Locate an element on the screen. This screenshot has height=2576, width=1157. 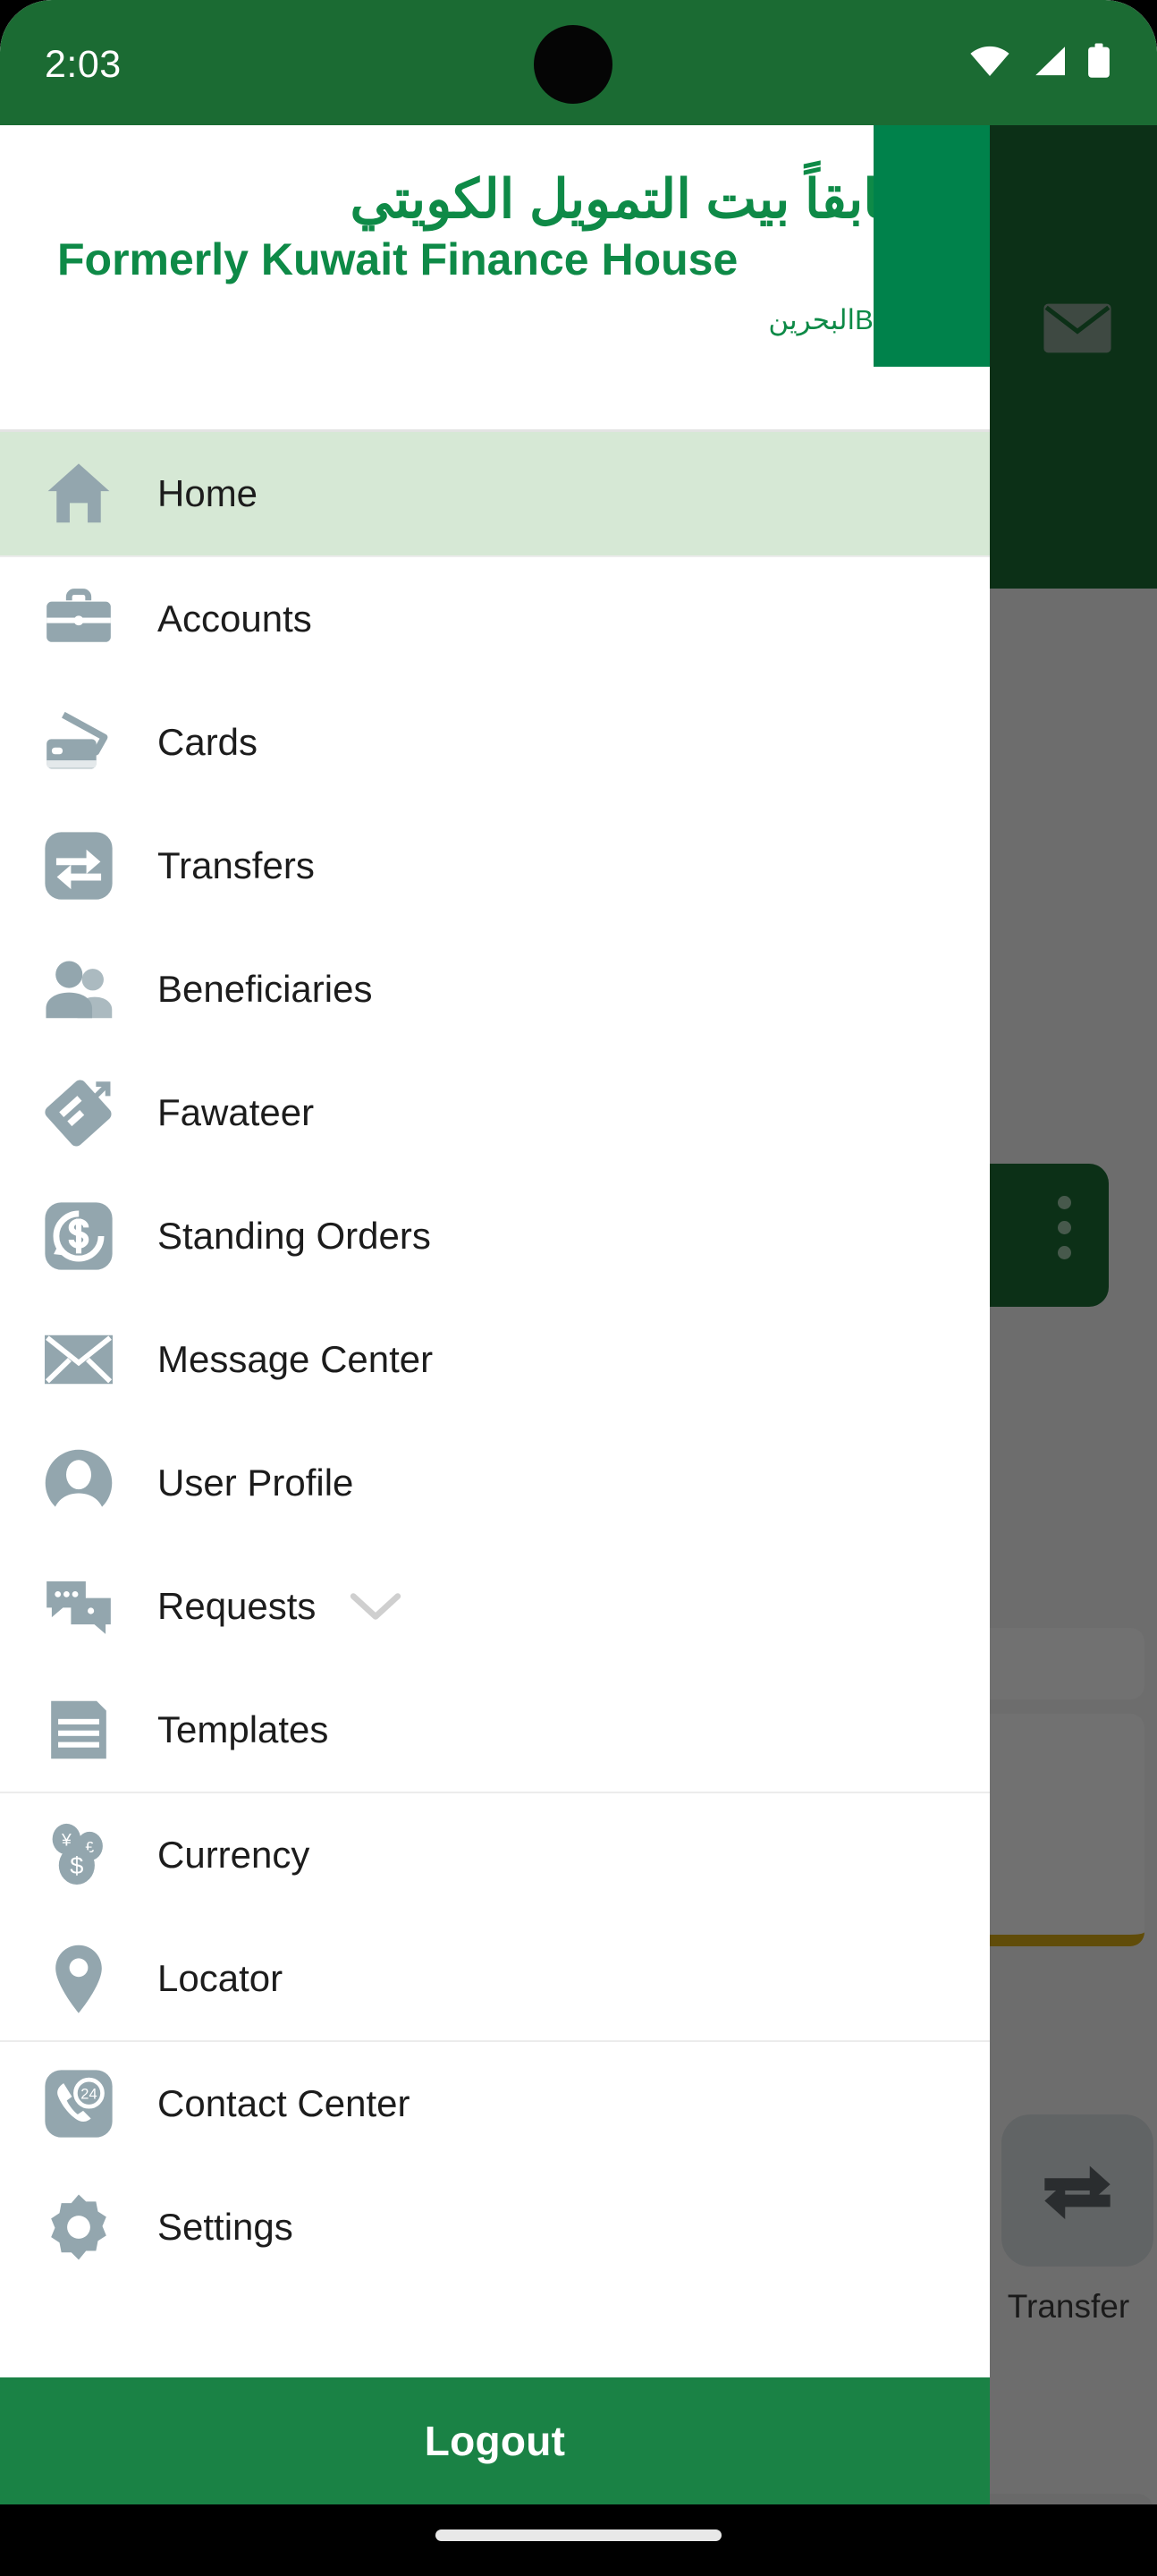
drawer-item-label: Fawateer is located at coordinates (236, 1112).